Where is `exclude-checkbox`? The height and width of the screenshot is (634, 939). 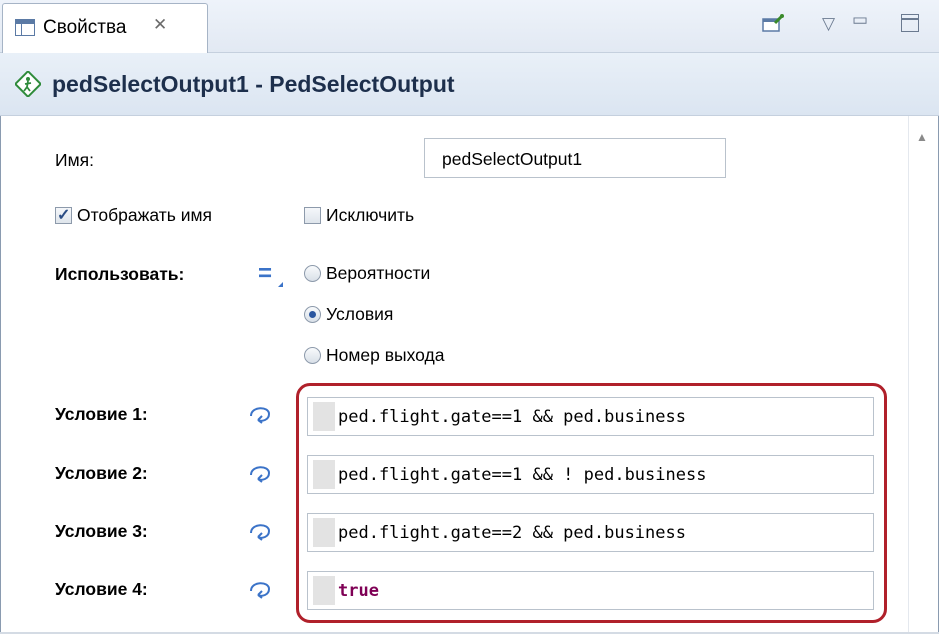 exclude-checkbox is located at coordinates (312, 215).